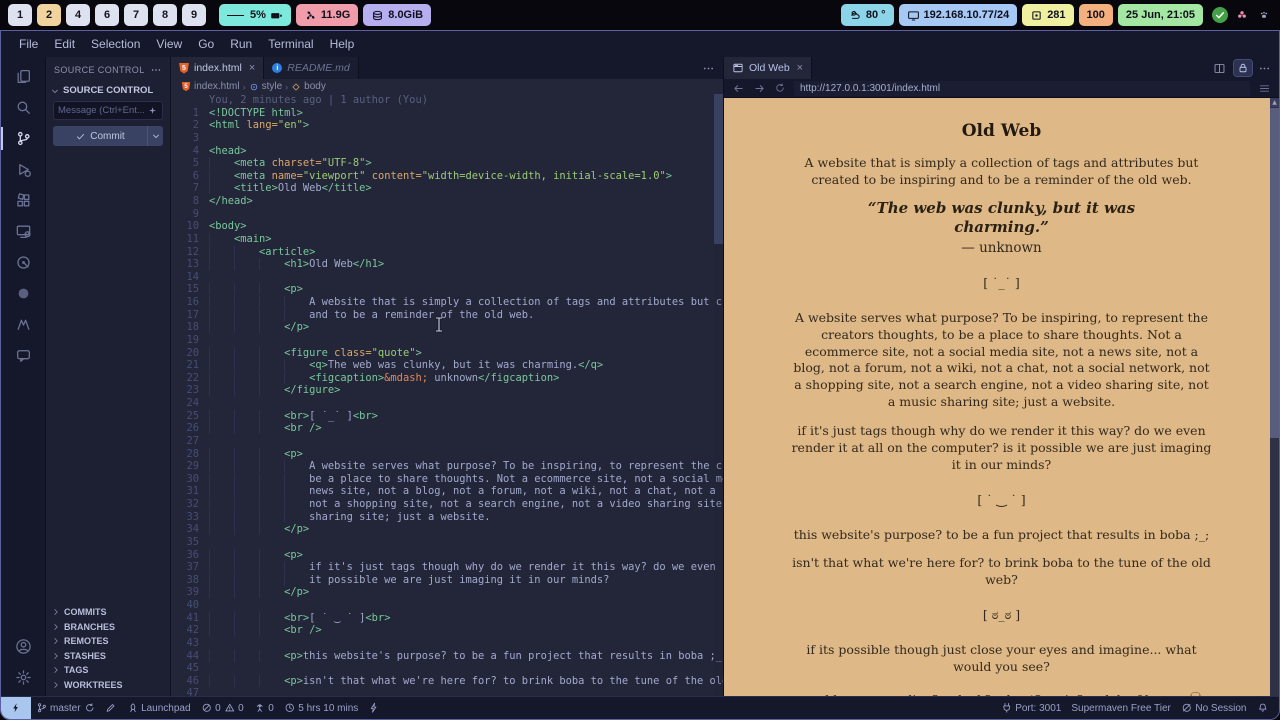 The image size is (1280, 720). What do you see at coordinates (272, 86) in the screenshot?
I see `breadcrumb-item-style: style` at bounding box center [272, 86].